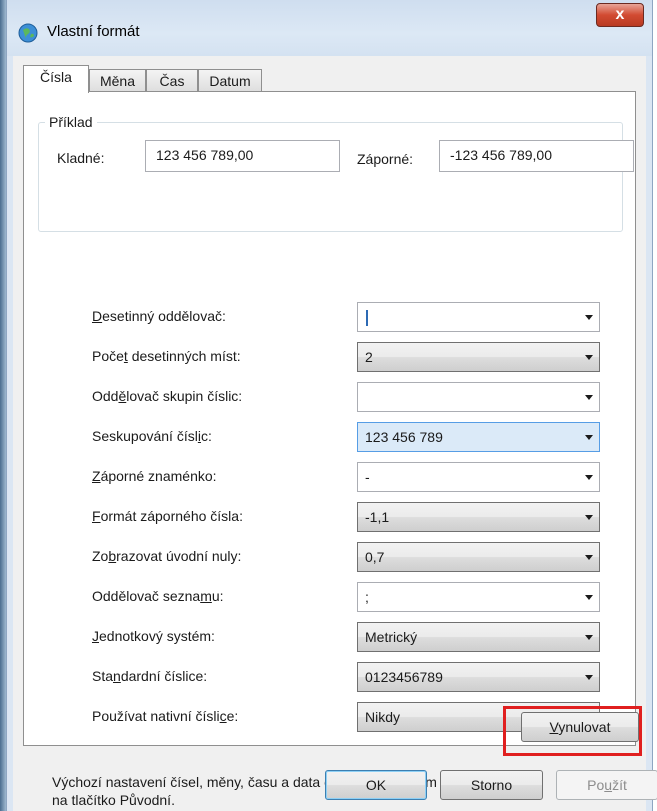 The width and height of the screenshot is (657, 811). What do you see at coordinates (478, 677) in the screenshot?
I see `setting-dropdown: 0123456789` at bounding box center [478, 677].